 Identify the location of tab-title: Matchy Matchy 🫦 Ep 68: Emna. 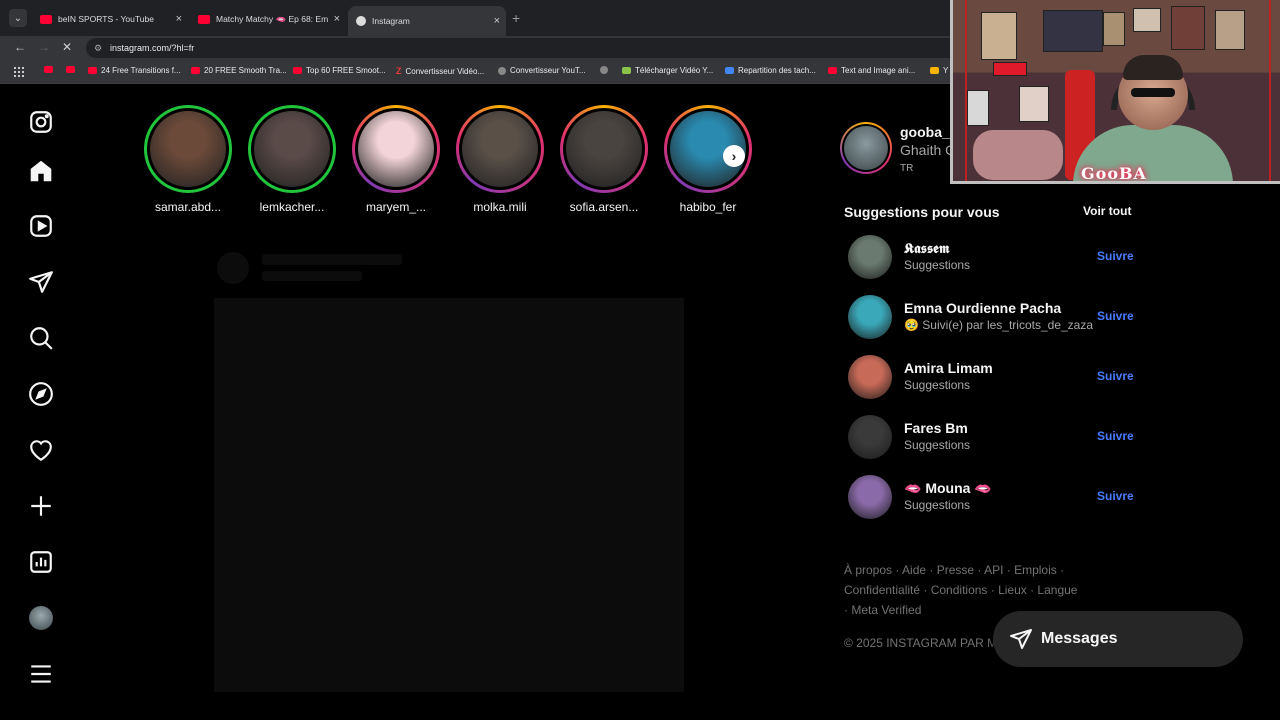
(272, 18).